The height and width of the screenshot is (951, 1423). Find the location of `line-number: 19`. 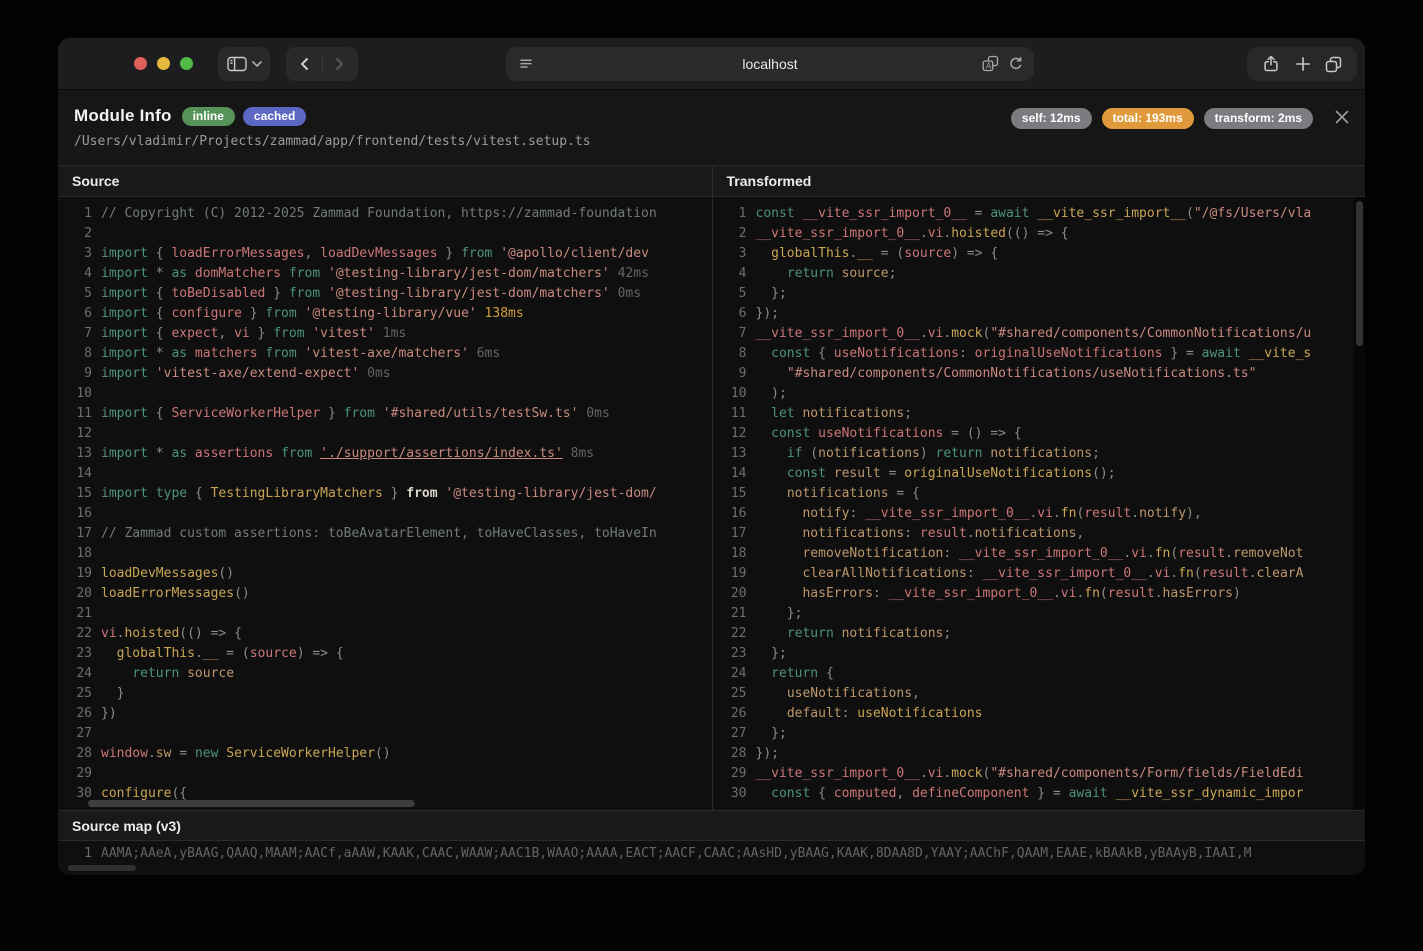

line-number: 19 is located at coordinates (84, 573).